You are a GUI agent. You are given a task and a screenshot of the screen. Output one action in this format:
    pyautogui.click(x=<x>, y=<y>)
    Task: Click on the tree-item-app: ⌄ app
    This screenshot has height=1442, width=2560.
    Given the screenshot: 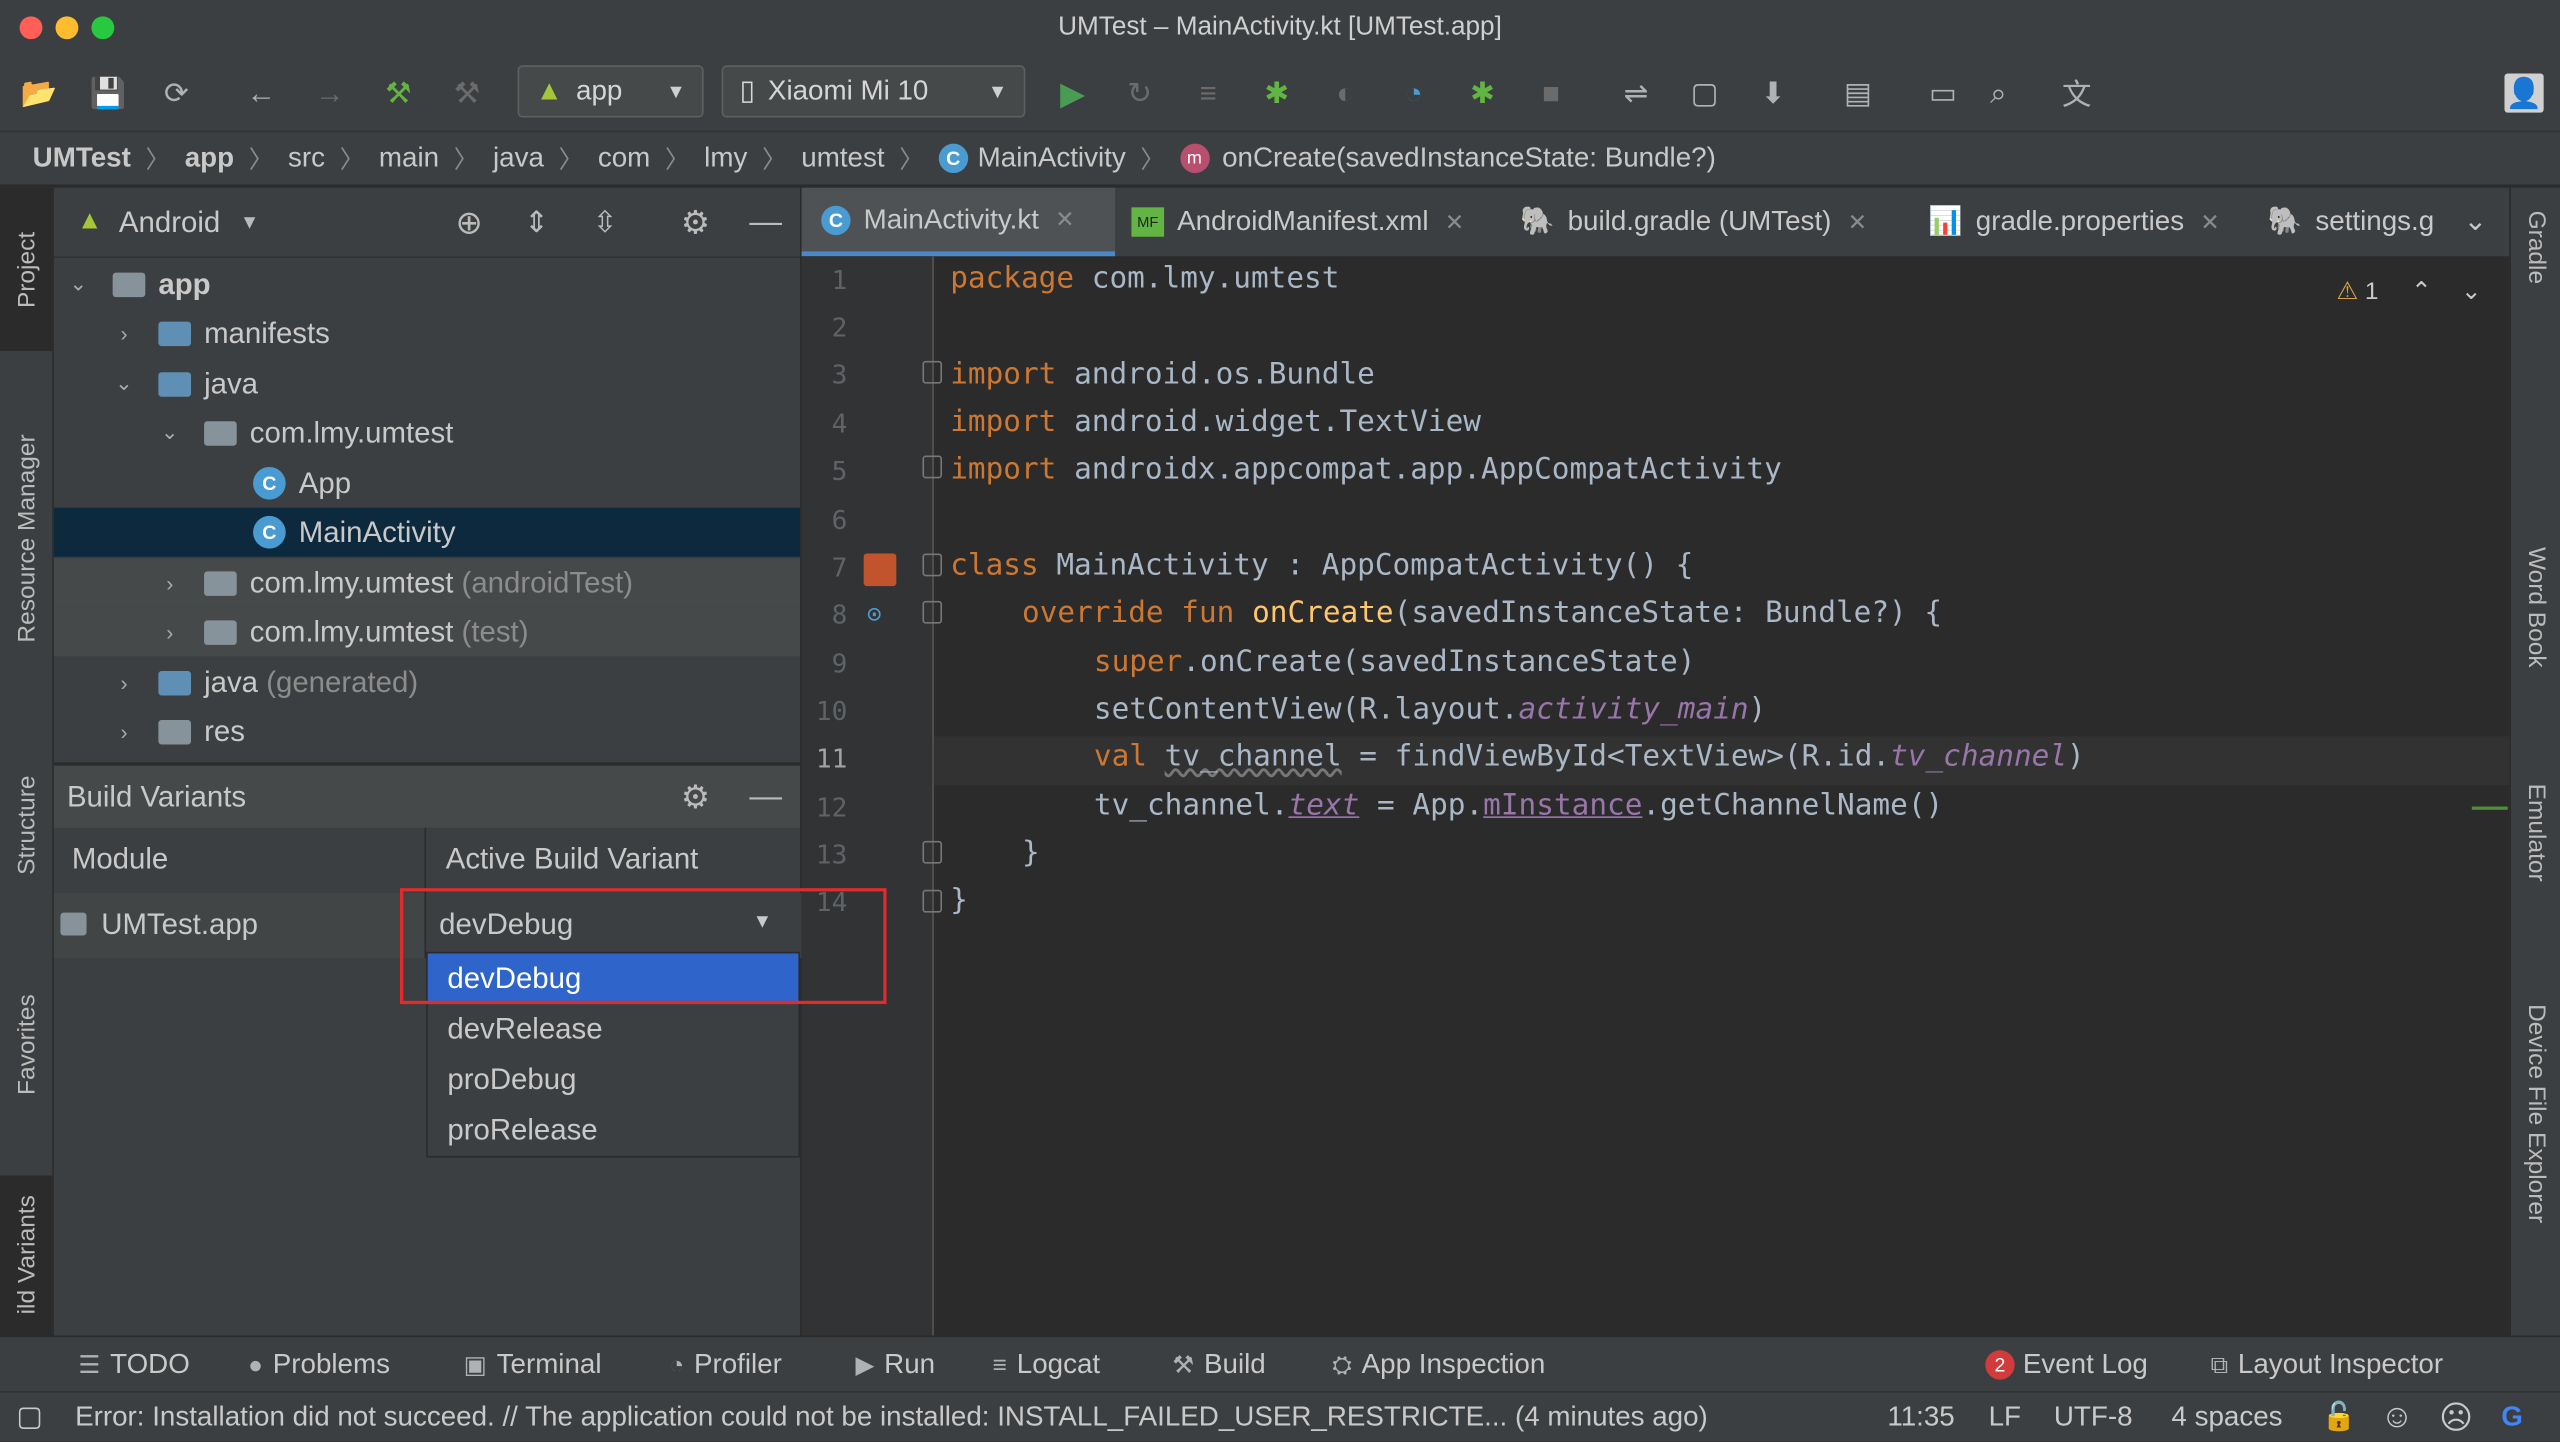 What is the action you would take?
    pyautogui.click(x=427, y=284)
    